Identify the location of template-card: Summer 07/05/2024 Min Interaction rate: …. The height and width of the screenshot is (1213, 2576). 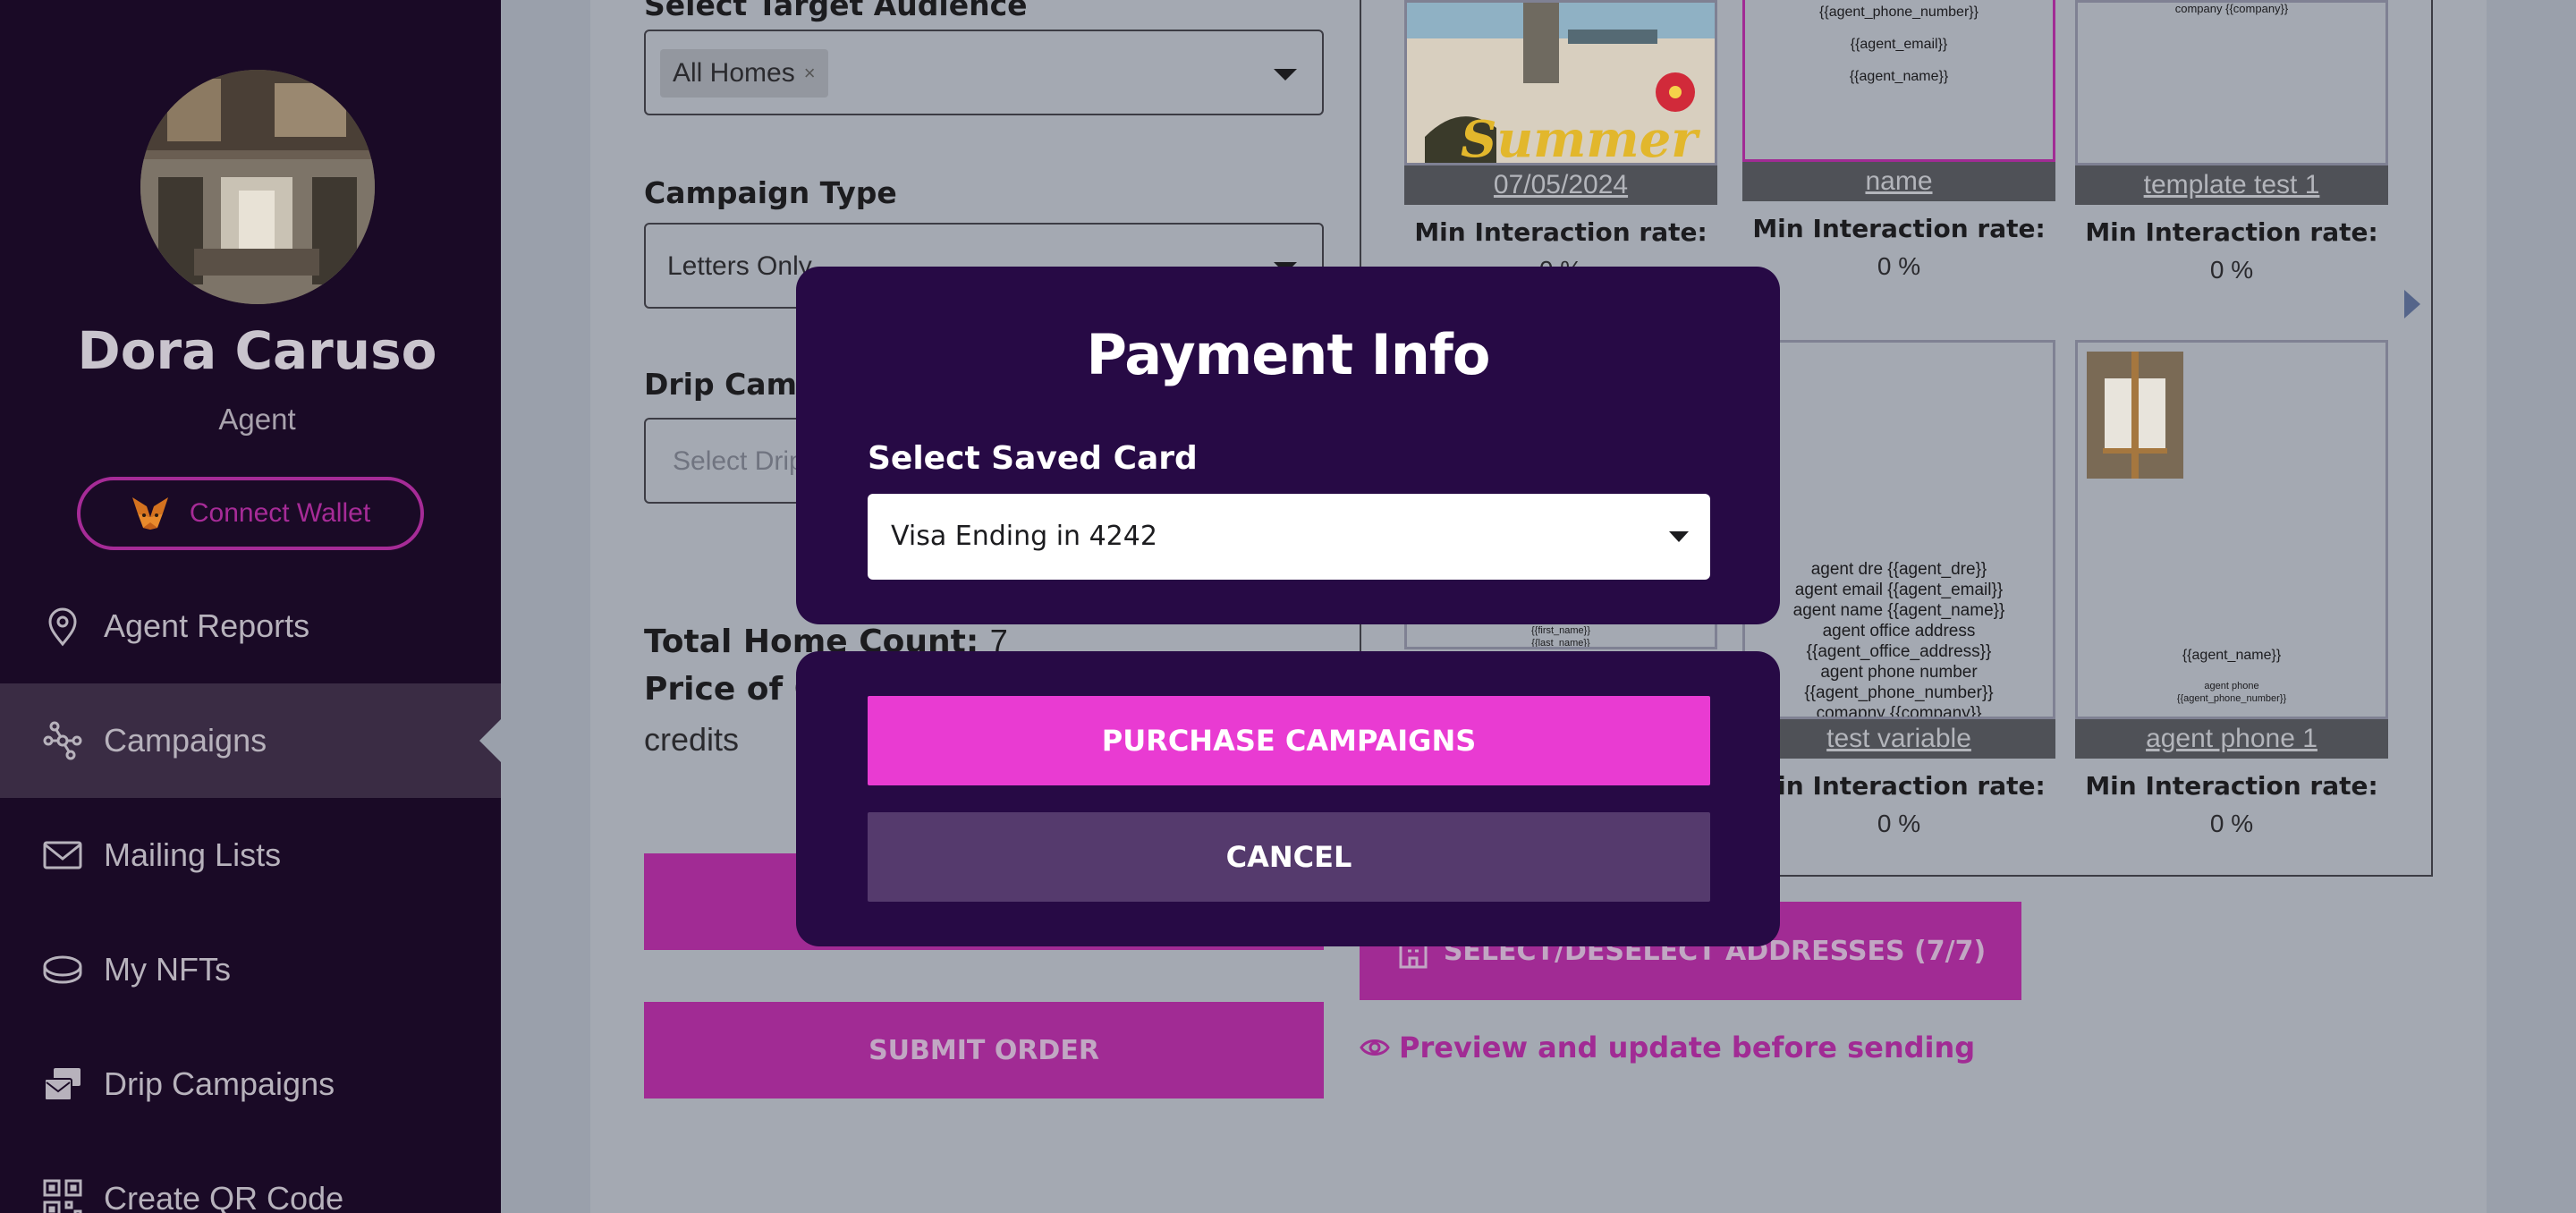
(1560, 142).